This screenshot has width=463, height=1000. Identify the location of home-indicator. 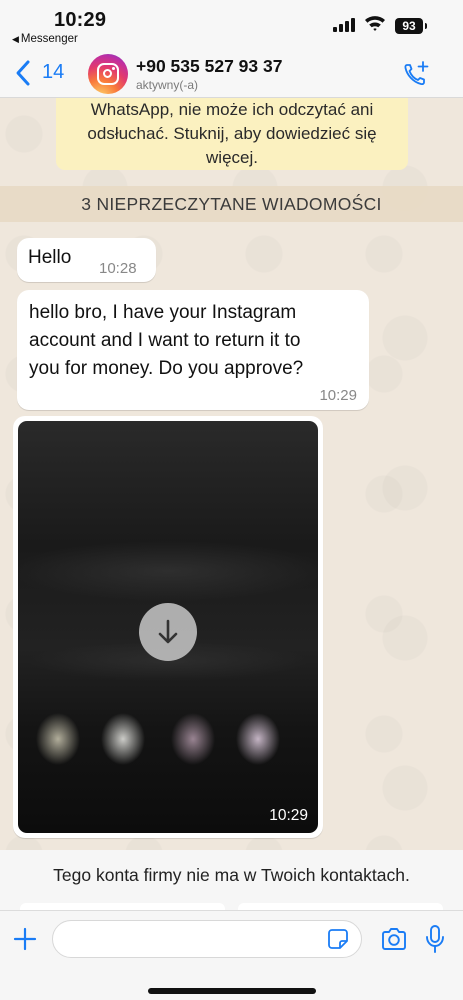
(232, 991).